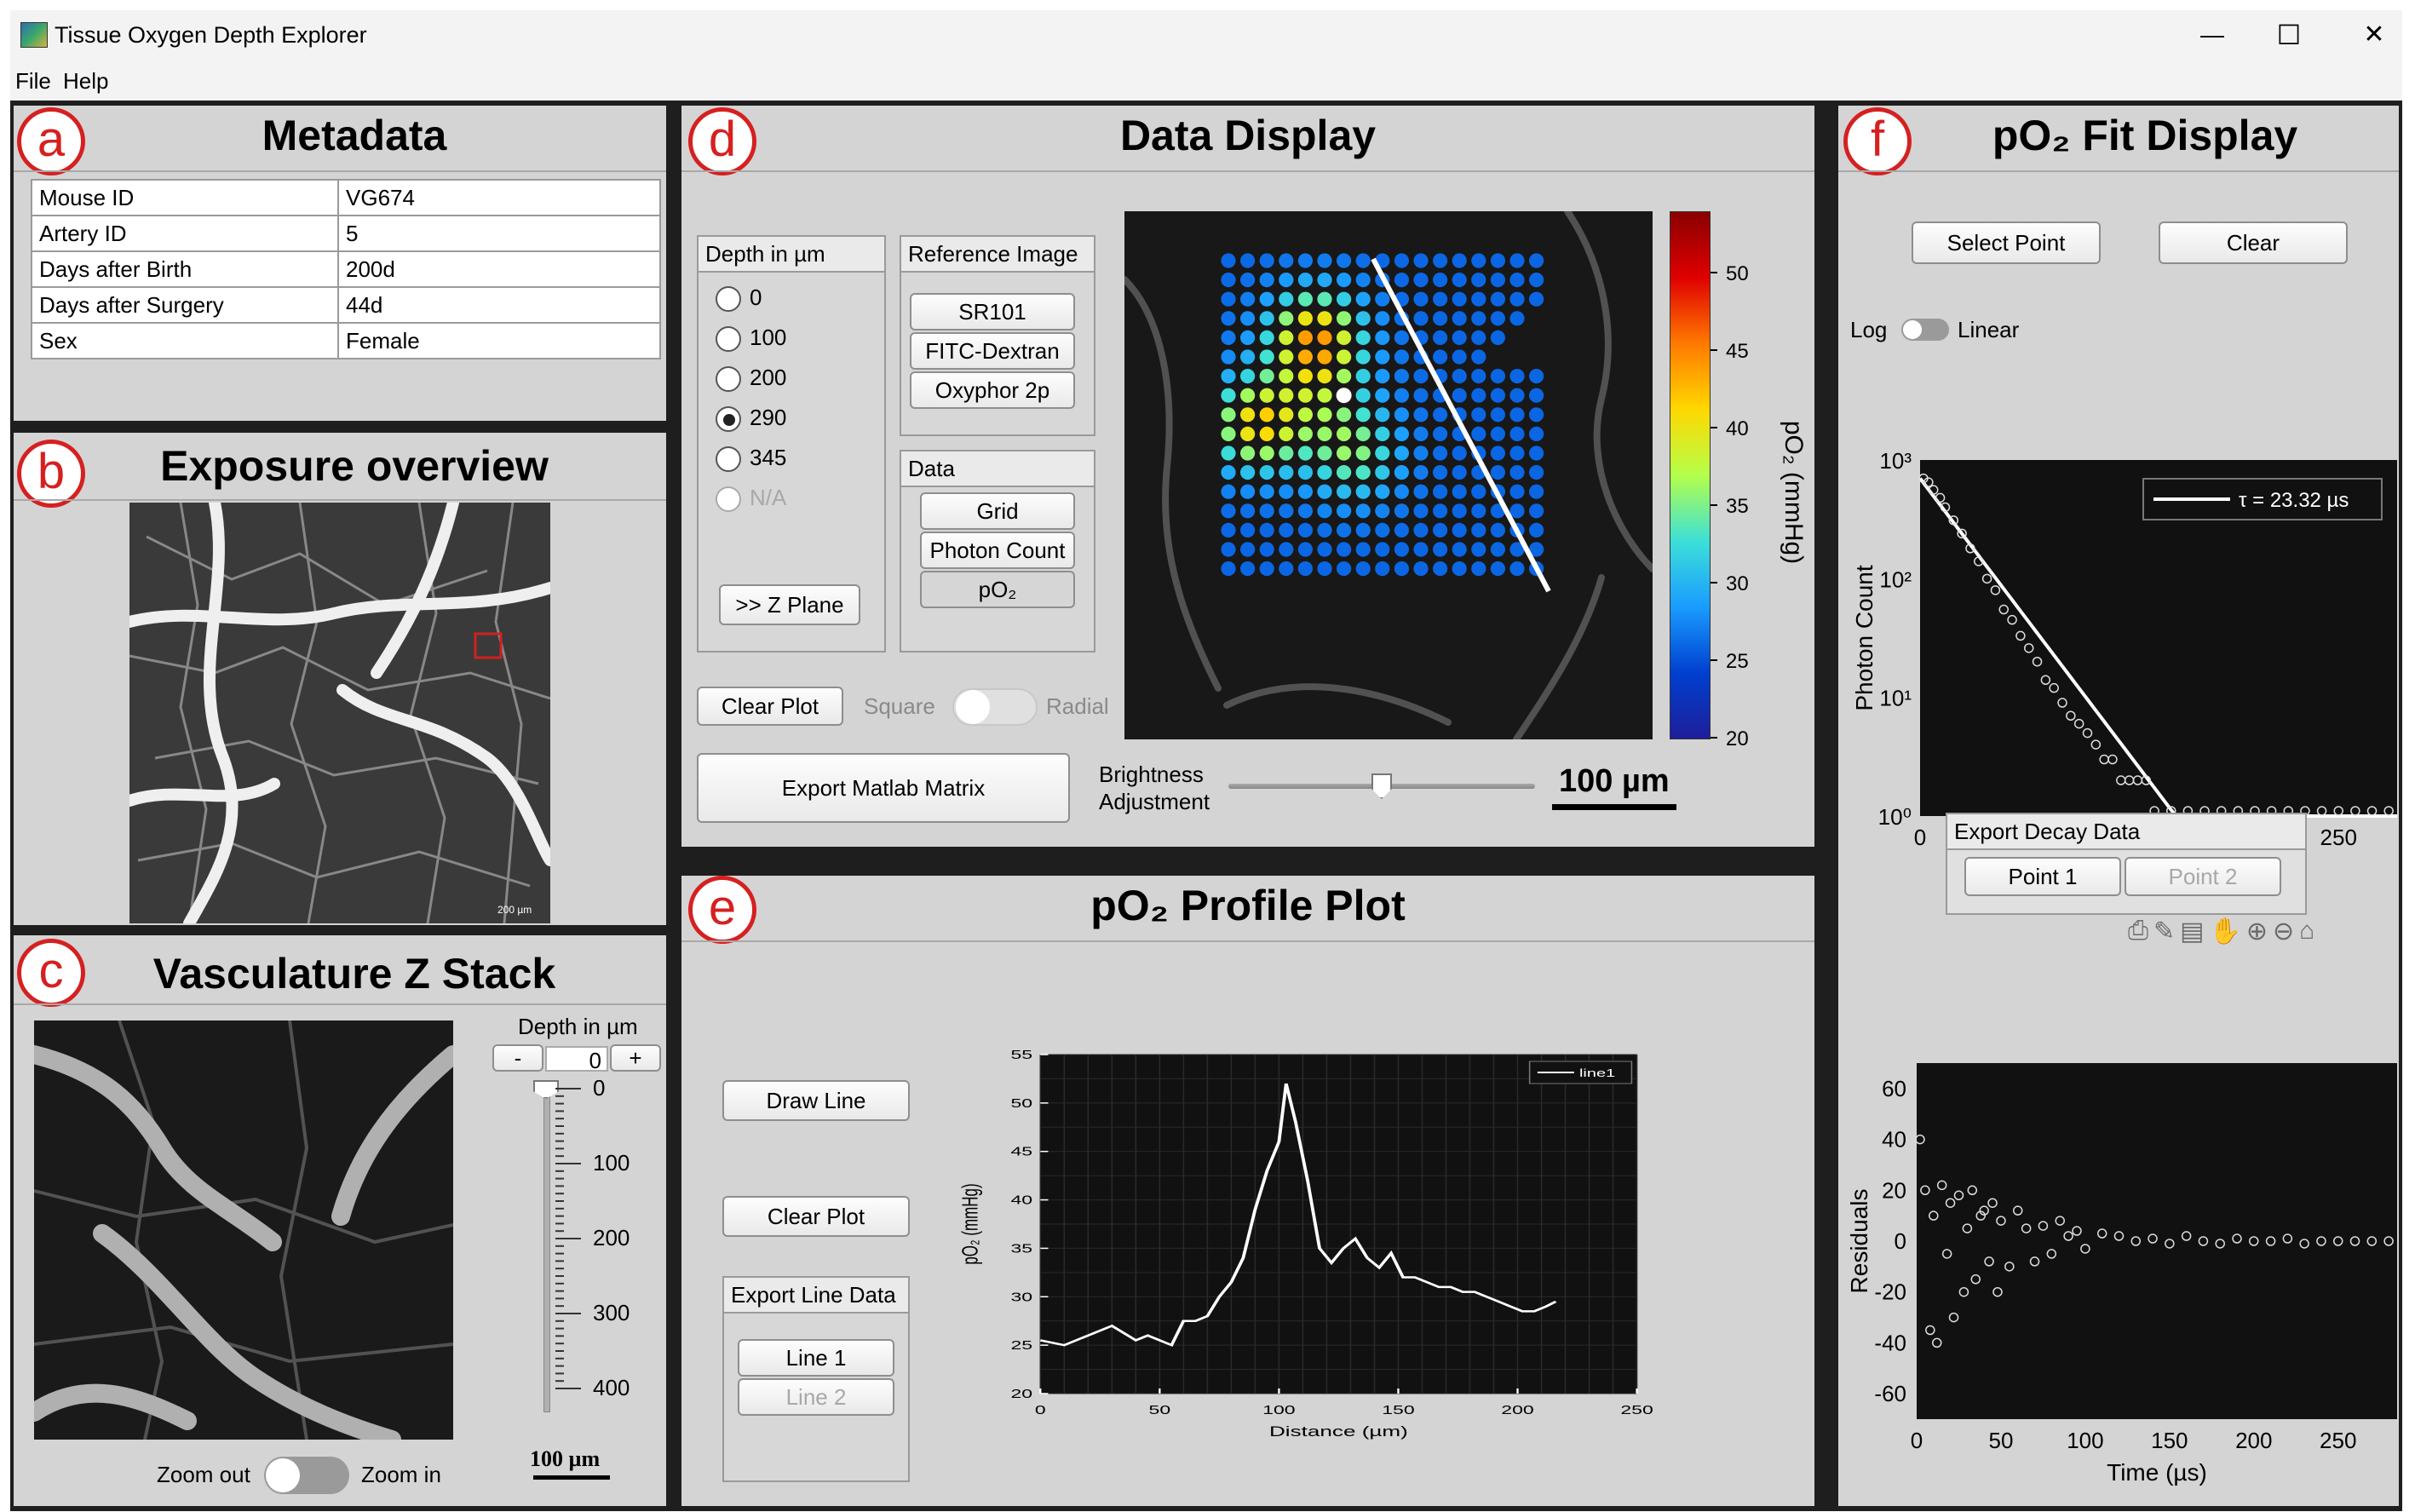  What do you see at coordinates (2374, 35) in the screenshot?
I see `close-button: ✕` at bounding box center [2374, 35].